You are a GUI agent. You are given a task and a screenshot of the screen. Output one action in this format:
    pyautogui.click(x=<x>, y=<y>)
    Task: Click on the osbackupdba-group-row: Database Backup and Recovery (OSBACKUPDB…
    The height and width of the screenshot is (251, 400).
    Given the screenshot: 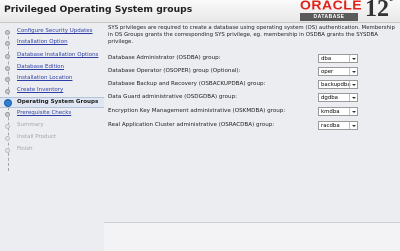 What is the action you would take?
    pyautogui.click(x=238, y=85)
    